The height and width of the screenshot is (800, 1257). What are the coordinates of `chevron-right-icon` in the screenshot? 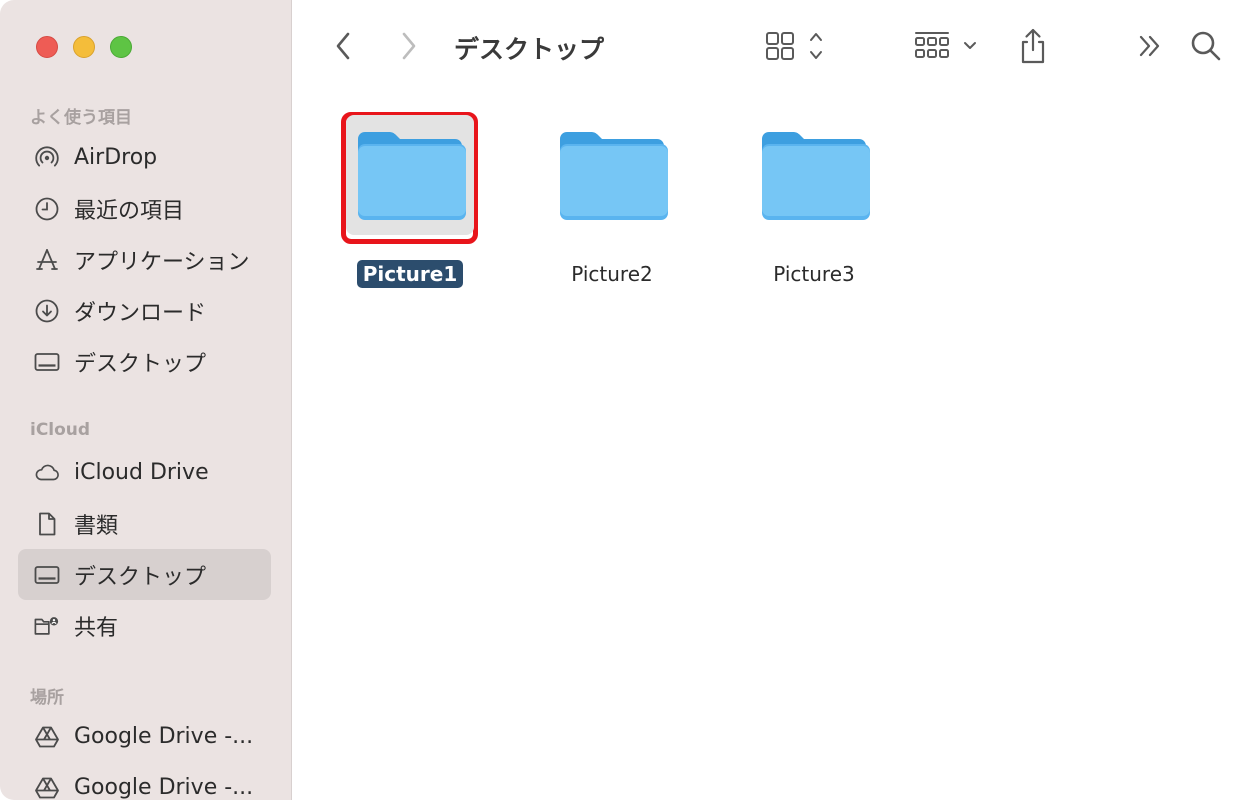 It's located at (409, 46).